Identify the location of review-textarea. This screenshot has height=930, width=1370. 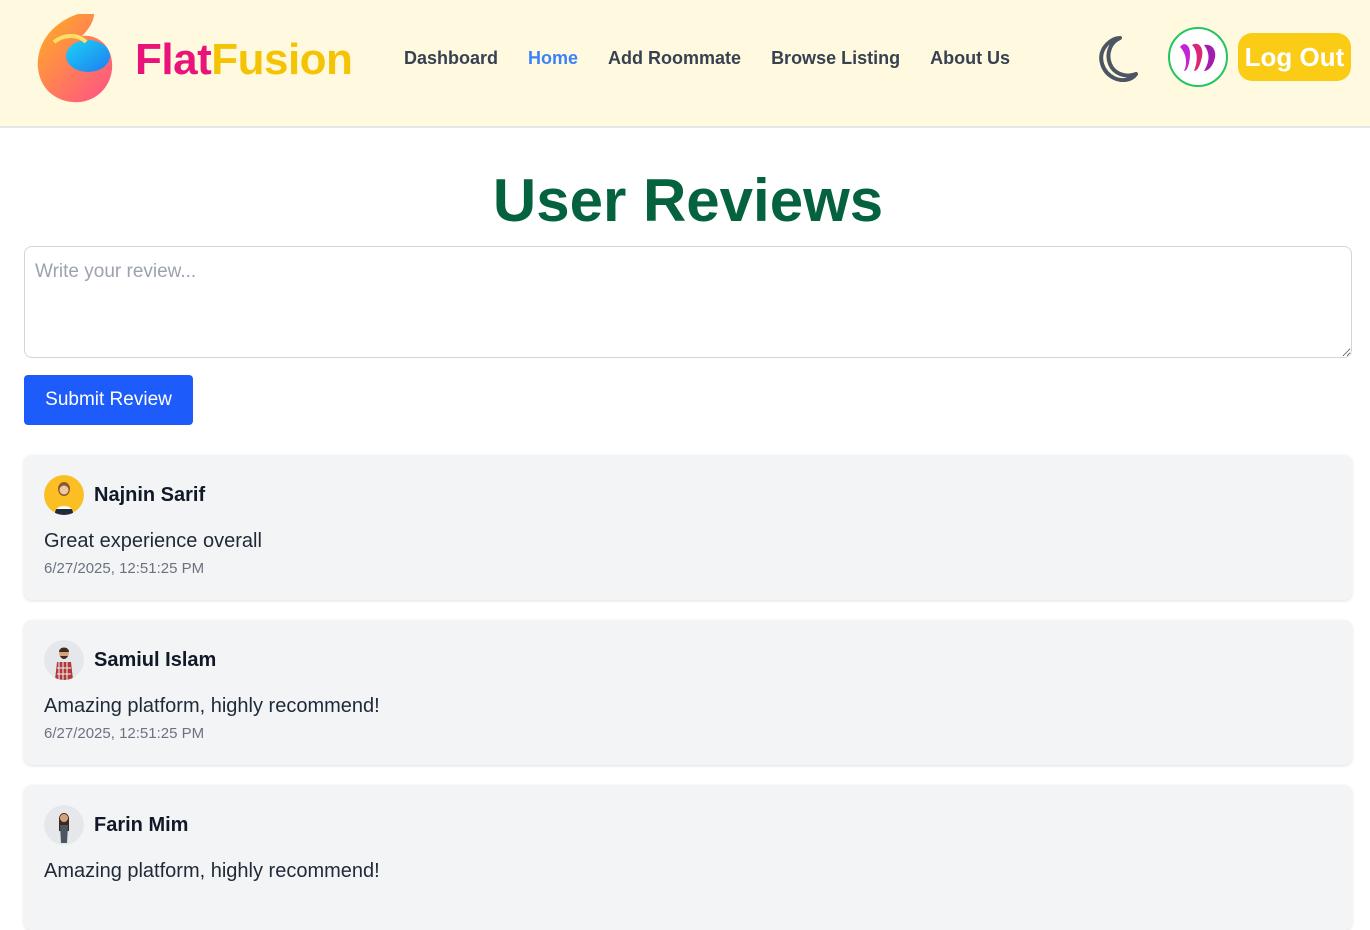
(688, 302).